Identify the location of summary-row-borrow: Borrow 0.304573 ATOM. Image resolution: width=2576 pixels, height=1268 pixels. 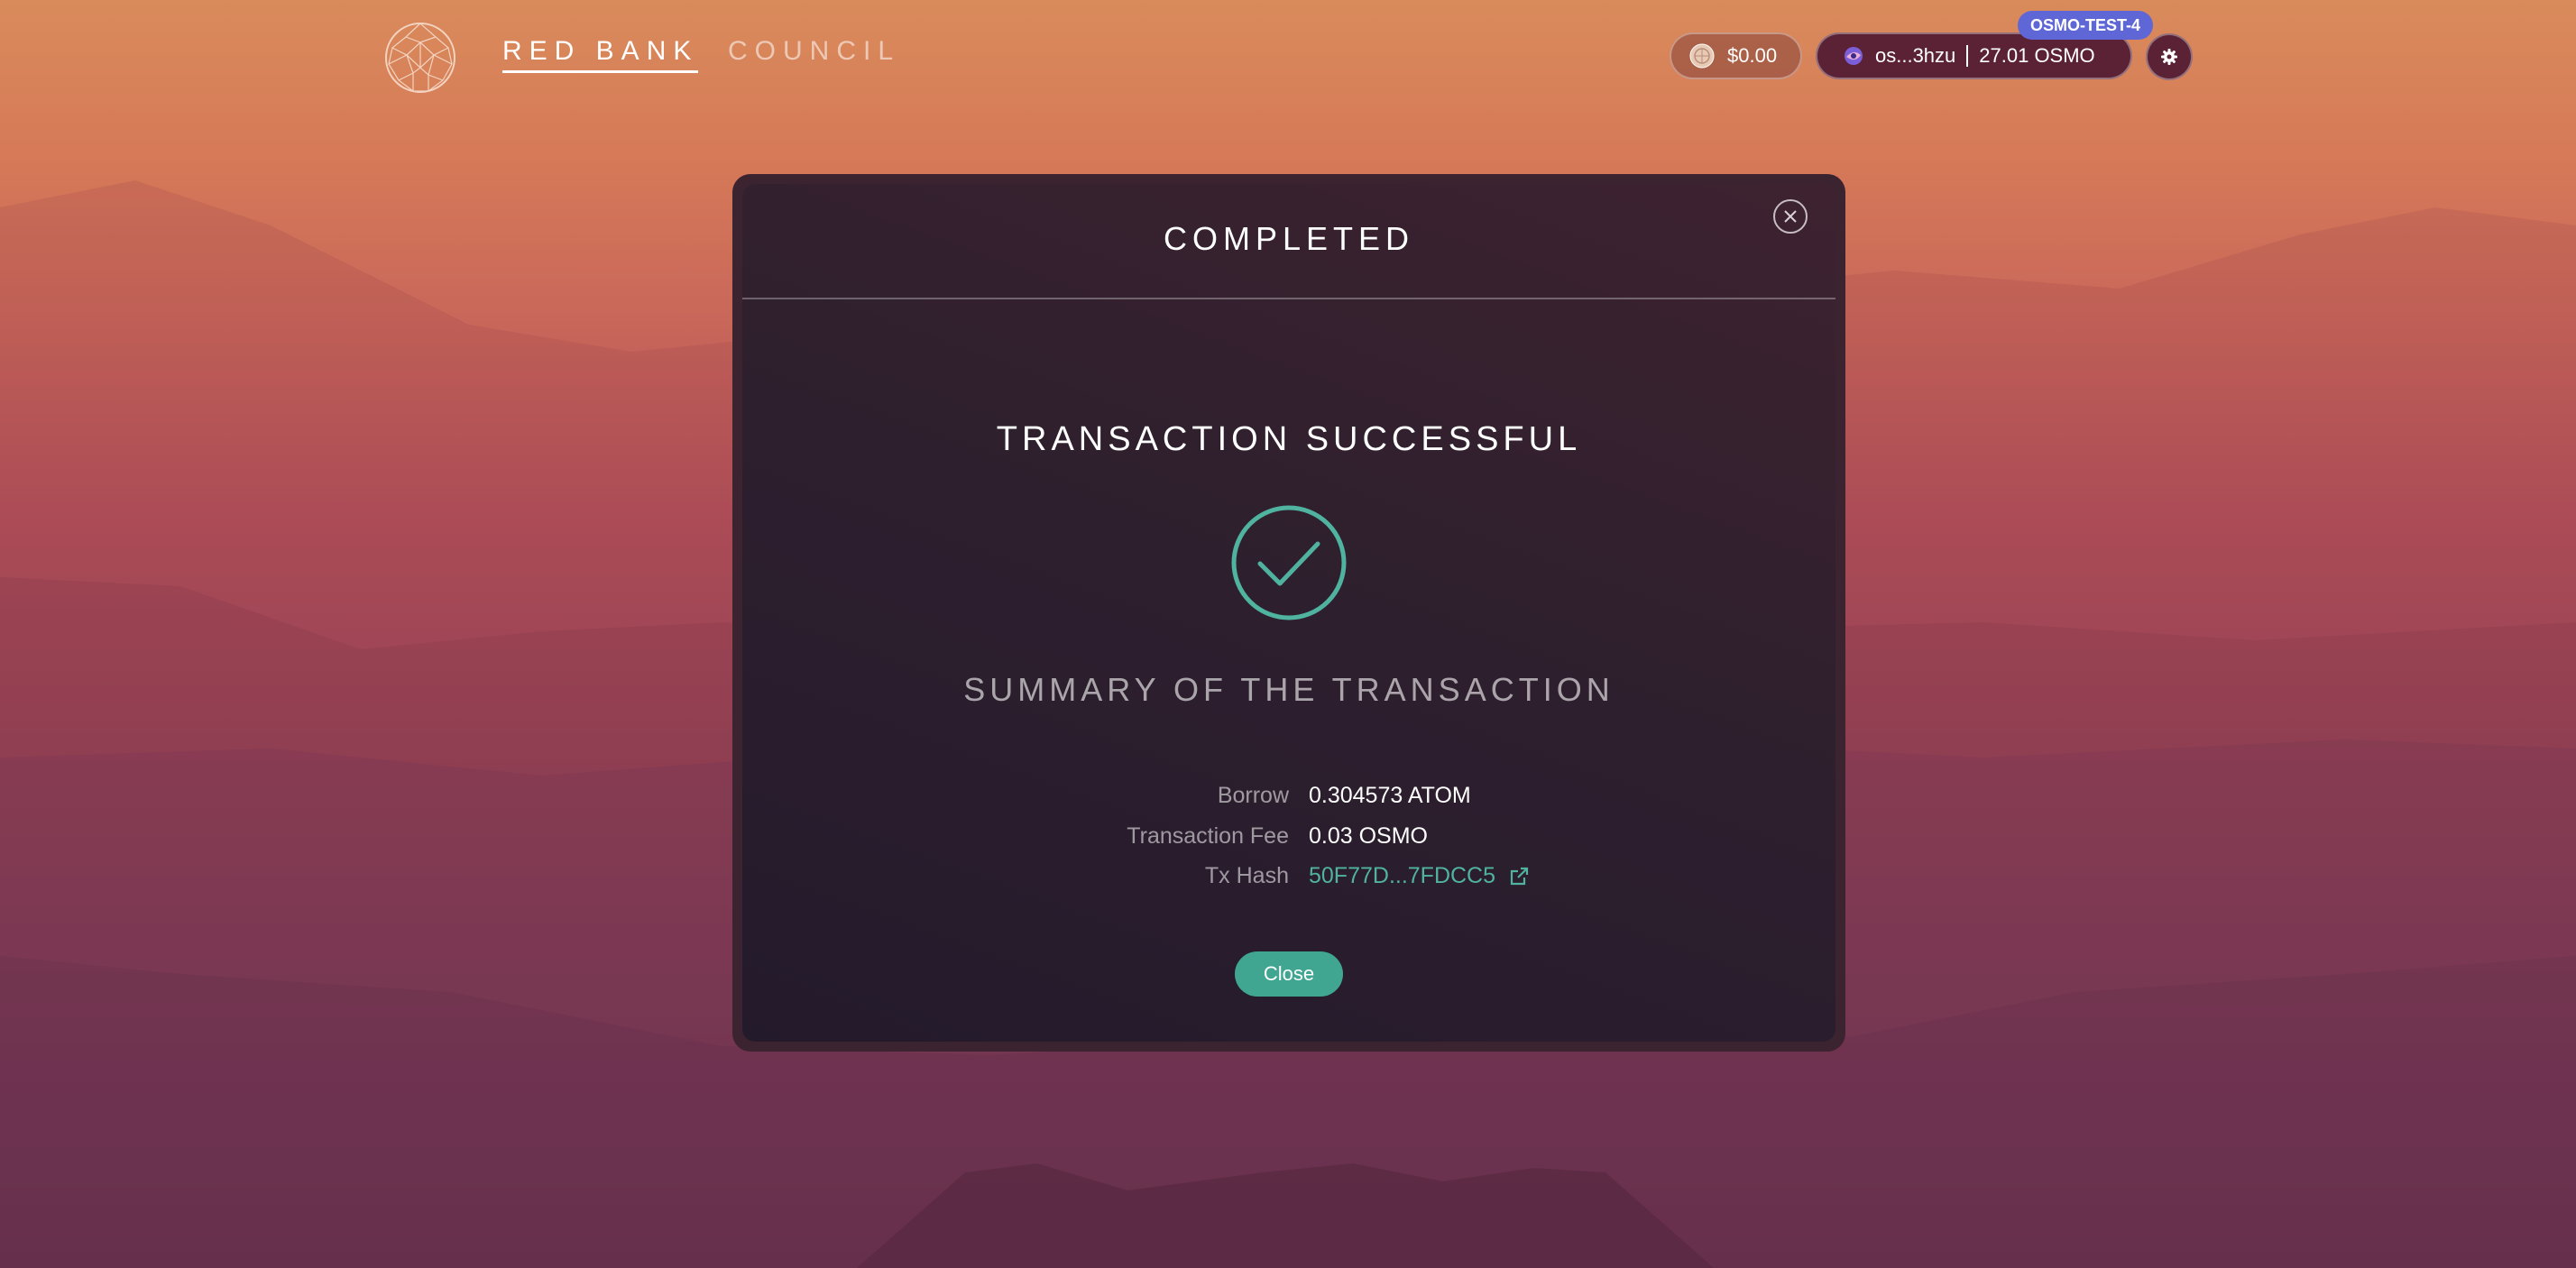
(1288, 801).